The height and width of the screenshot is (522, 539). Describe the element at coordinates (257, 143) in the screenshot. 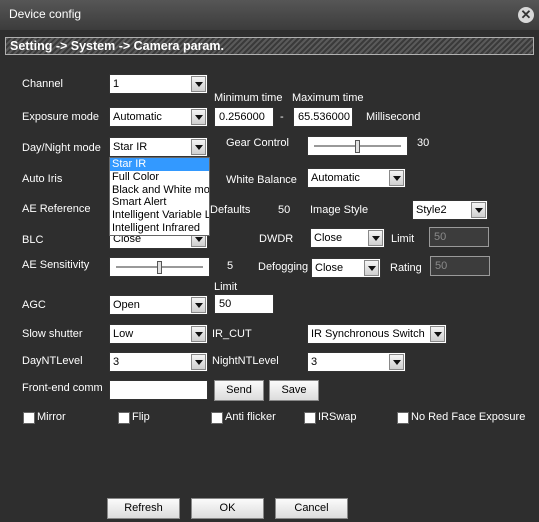

I see `gear-control-label: Gear Control` at that location.